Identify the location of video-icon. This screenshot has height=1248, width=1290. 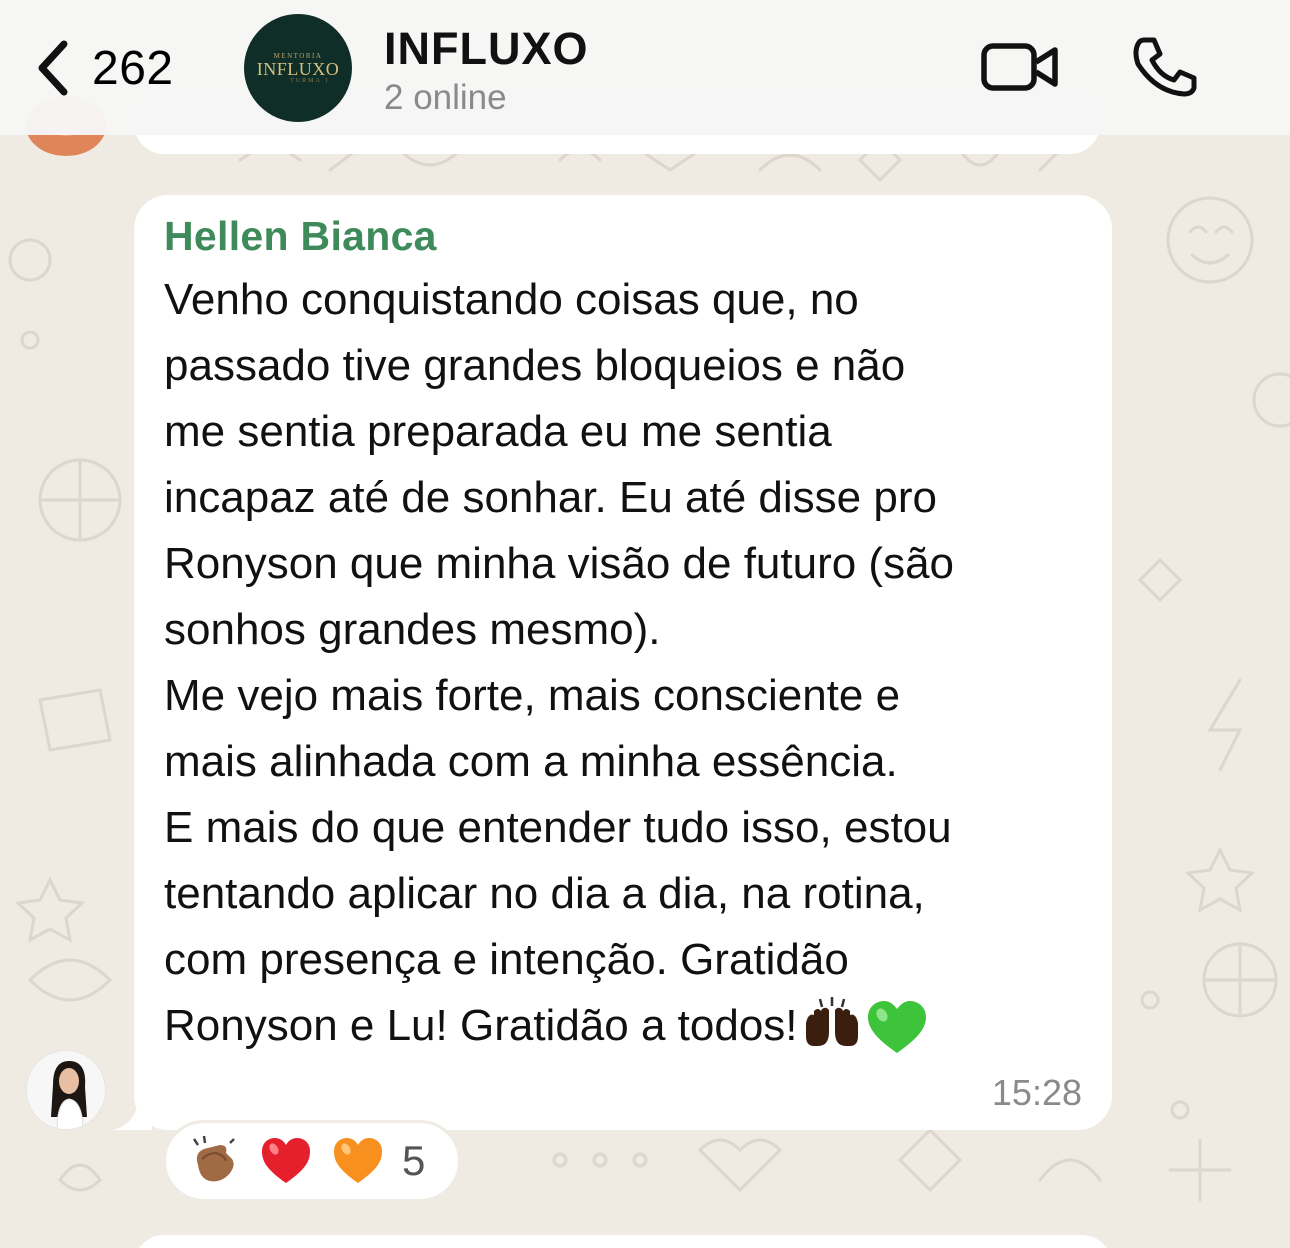
(1020, 67).